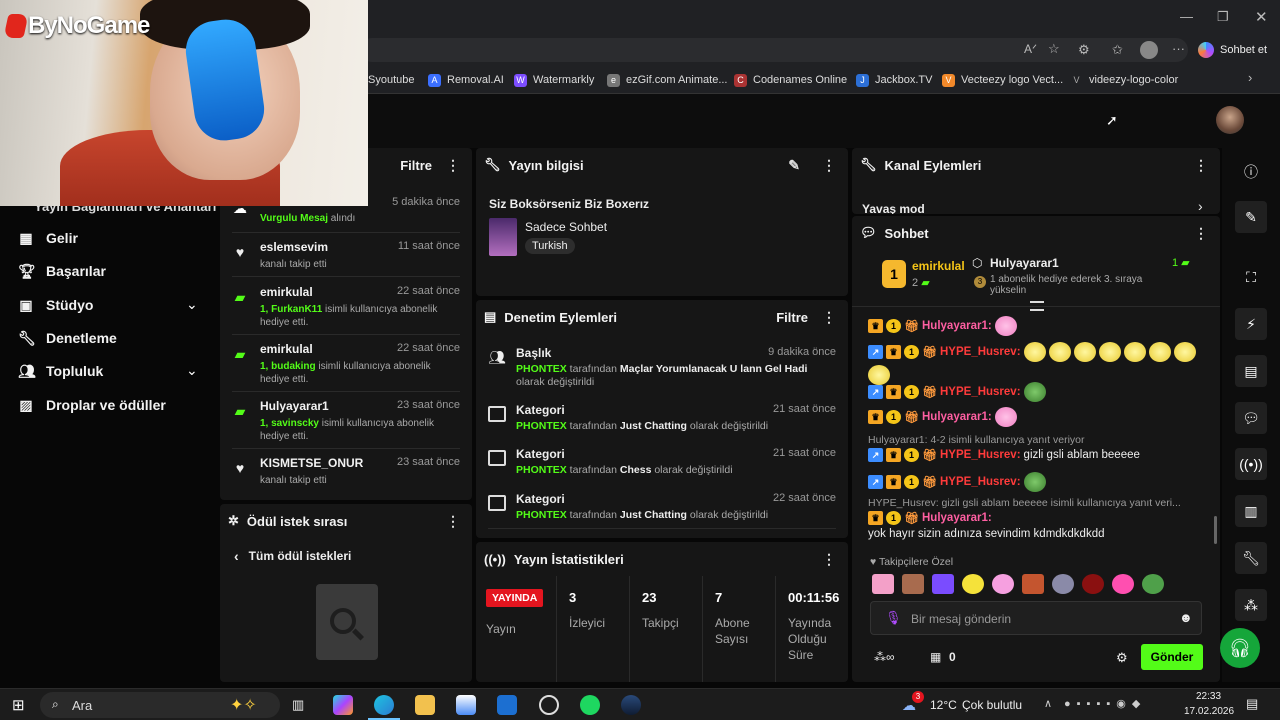 The width and height of the screenshot is (1280, 720). Describe the element at coordinates (1048, 703) in the screenshot. I see `tray-chevron-icon: ∧` at that location.